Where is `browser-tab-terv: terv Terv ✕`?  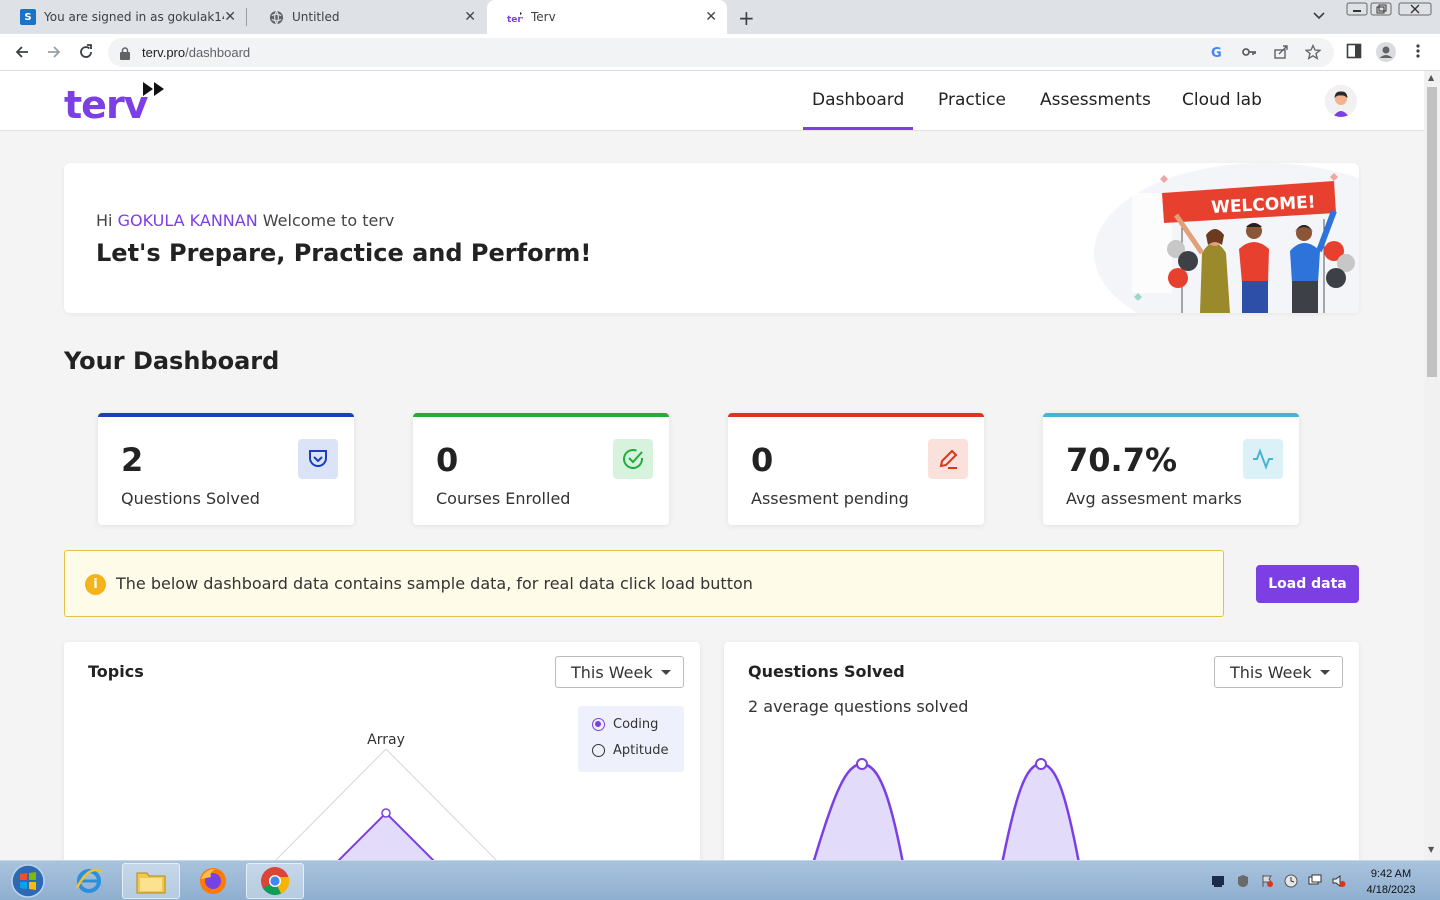 browser-tab-terv: terv Terv ✕ is located at coordinates (607, 17).